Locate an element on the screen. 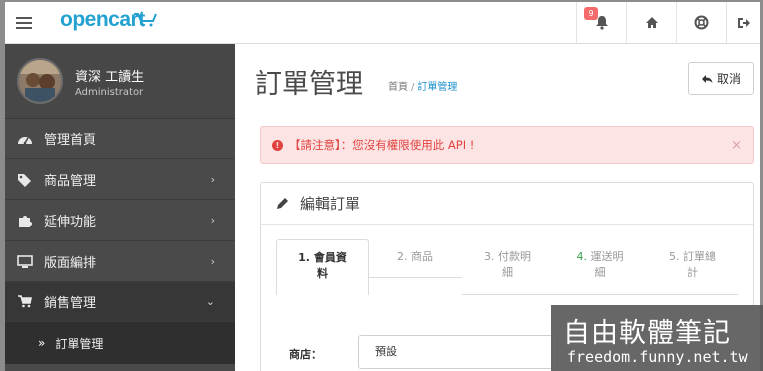 This screenshot has height=371, width=763. error-alert: ! 【請注意】：您沒有權限使用此 API ! × is located at coordinates (507, 145).